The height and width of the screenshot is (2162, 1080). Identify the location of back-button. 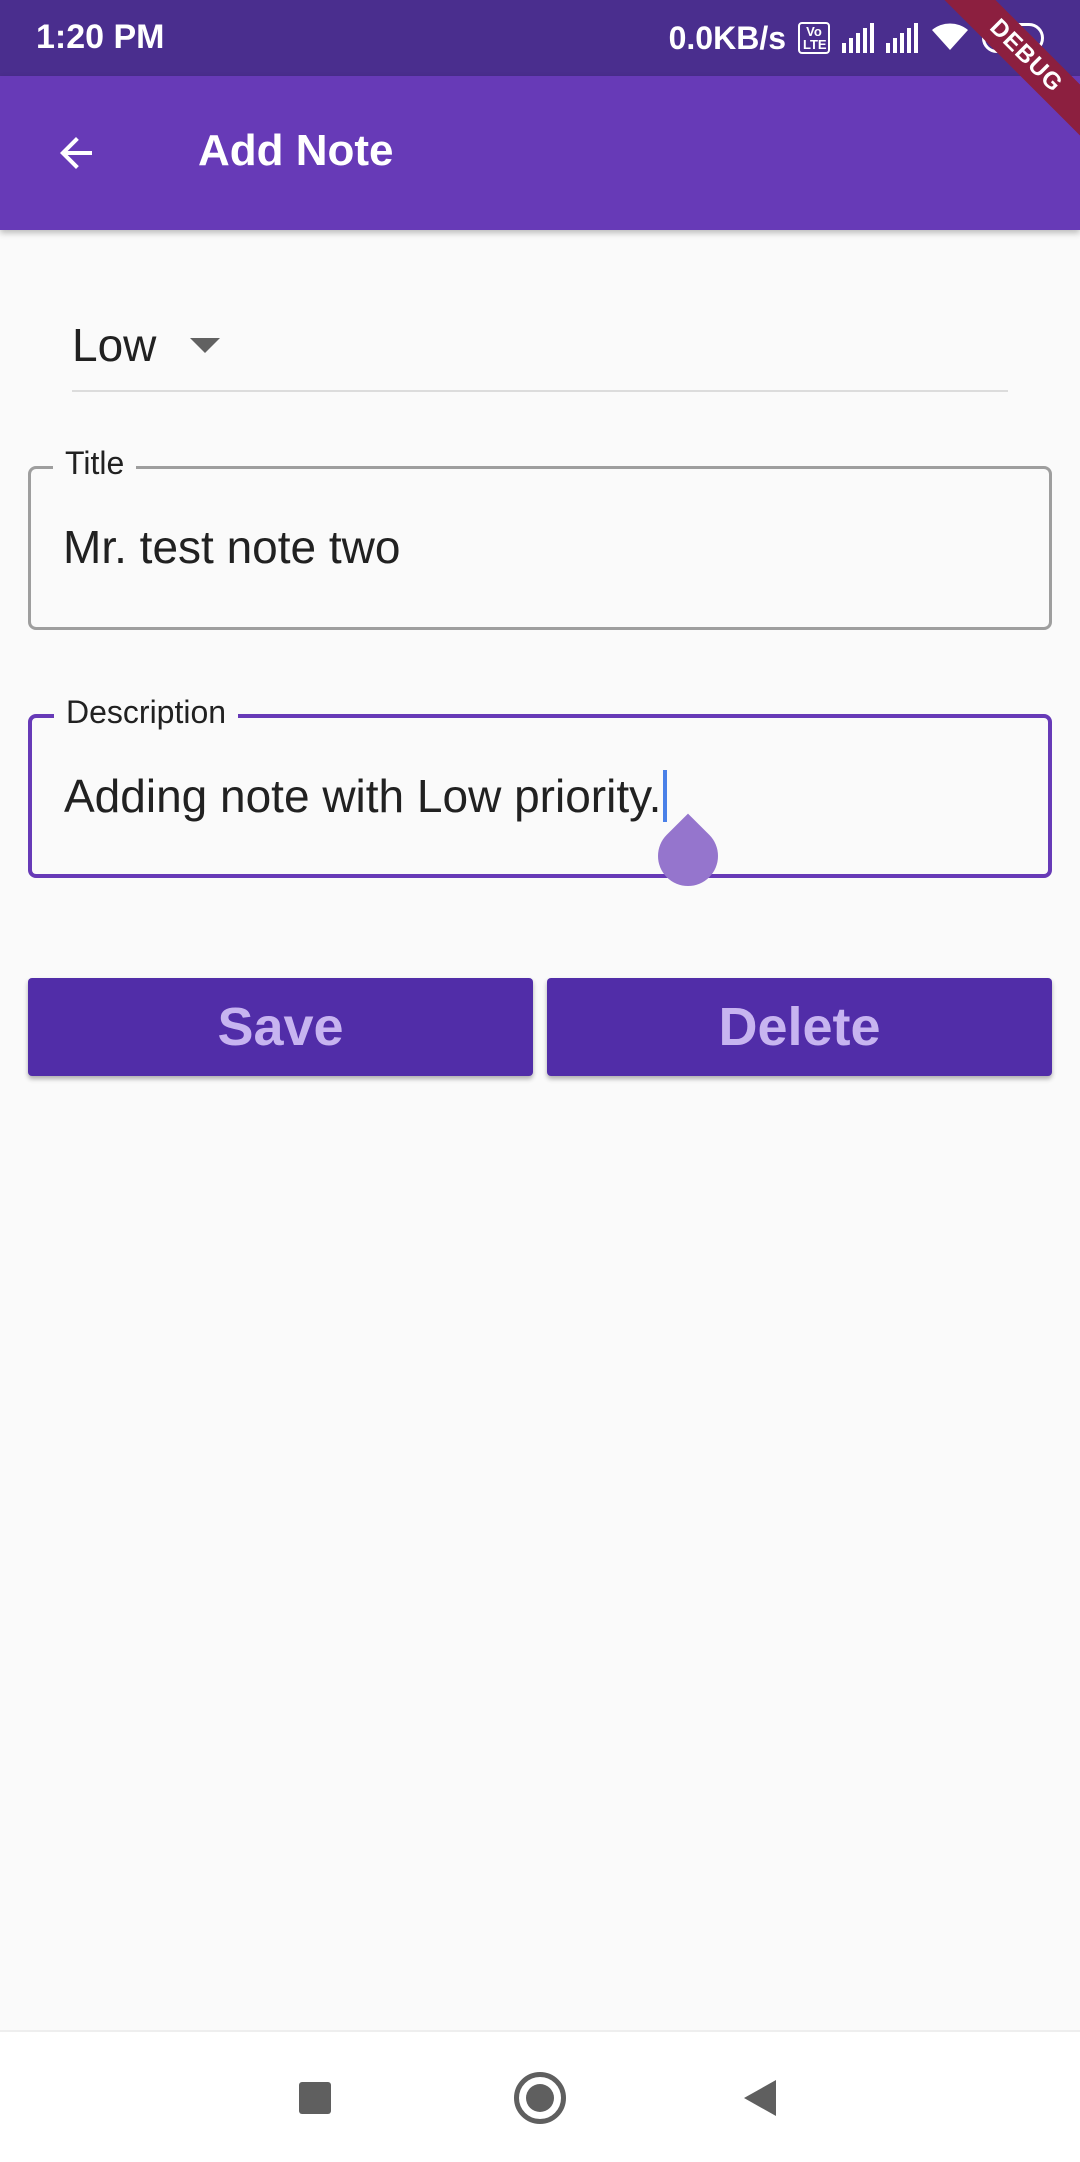
(76, 153).